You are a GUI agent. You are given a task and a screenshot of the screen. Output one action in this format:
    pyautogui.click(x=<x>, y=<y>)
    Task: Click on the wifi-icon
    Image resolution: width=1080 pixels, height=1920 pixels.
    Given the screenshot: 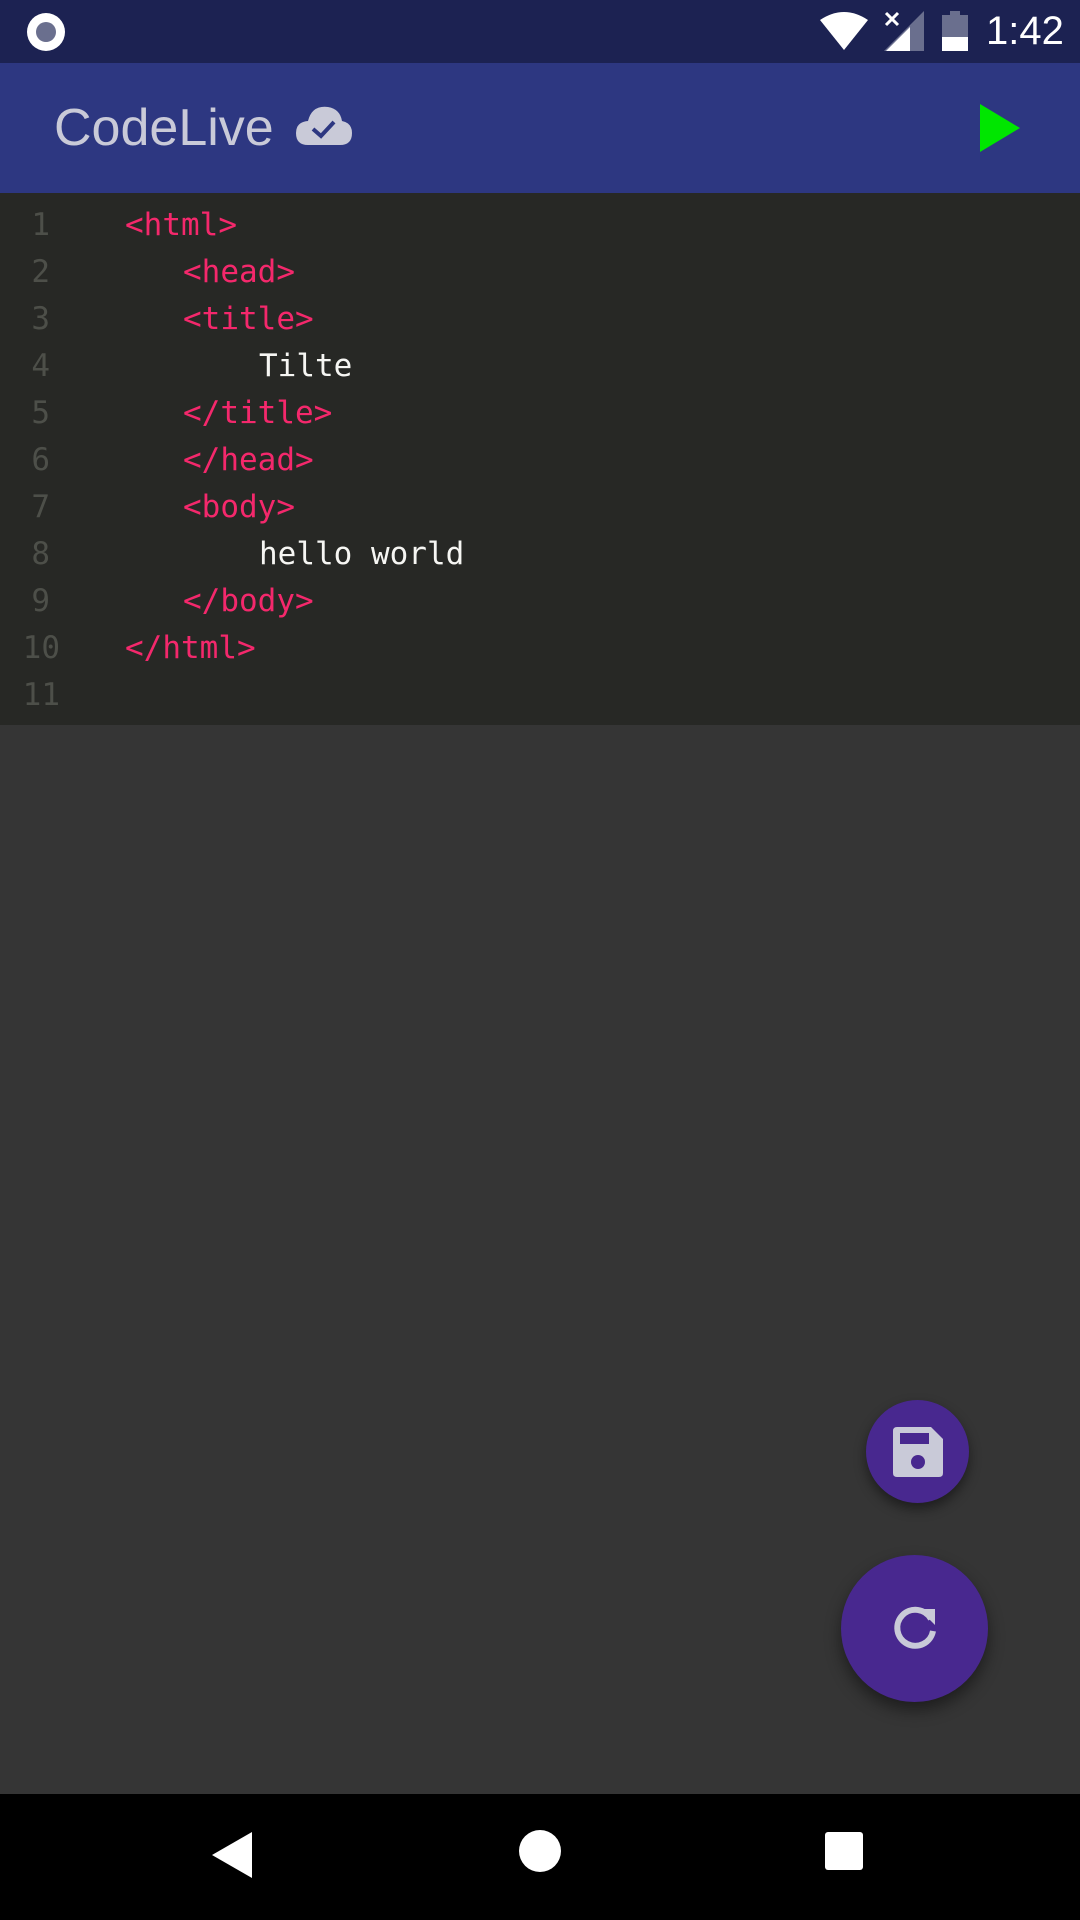 What is the action you would take?
    pyautogui.click(x=844, y=31)
    